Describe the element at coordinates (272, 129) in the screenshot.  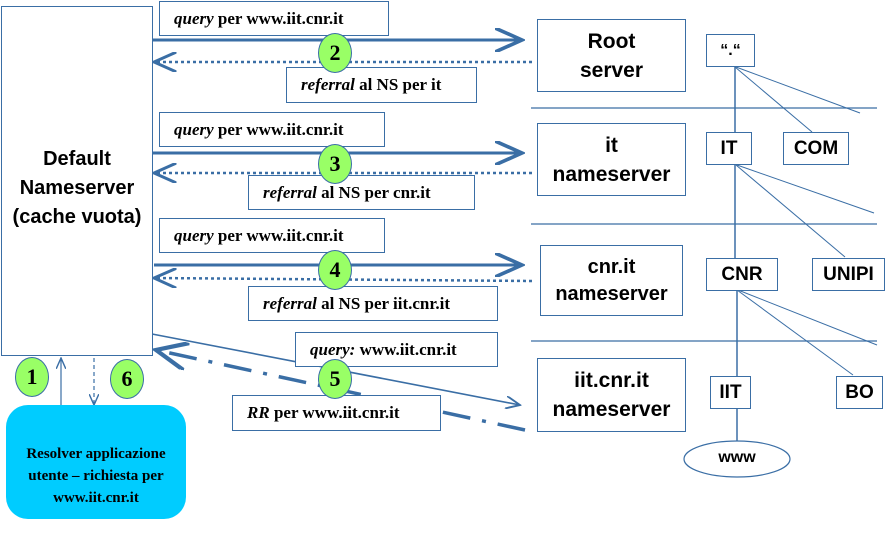
I see `message-query-it: query per www.iit.cnr.it` at that location.